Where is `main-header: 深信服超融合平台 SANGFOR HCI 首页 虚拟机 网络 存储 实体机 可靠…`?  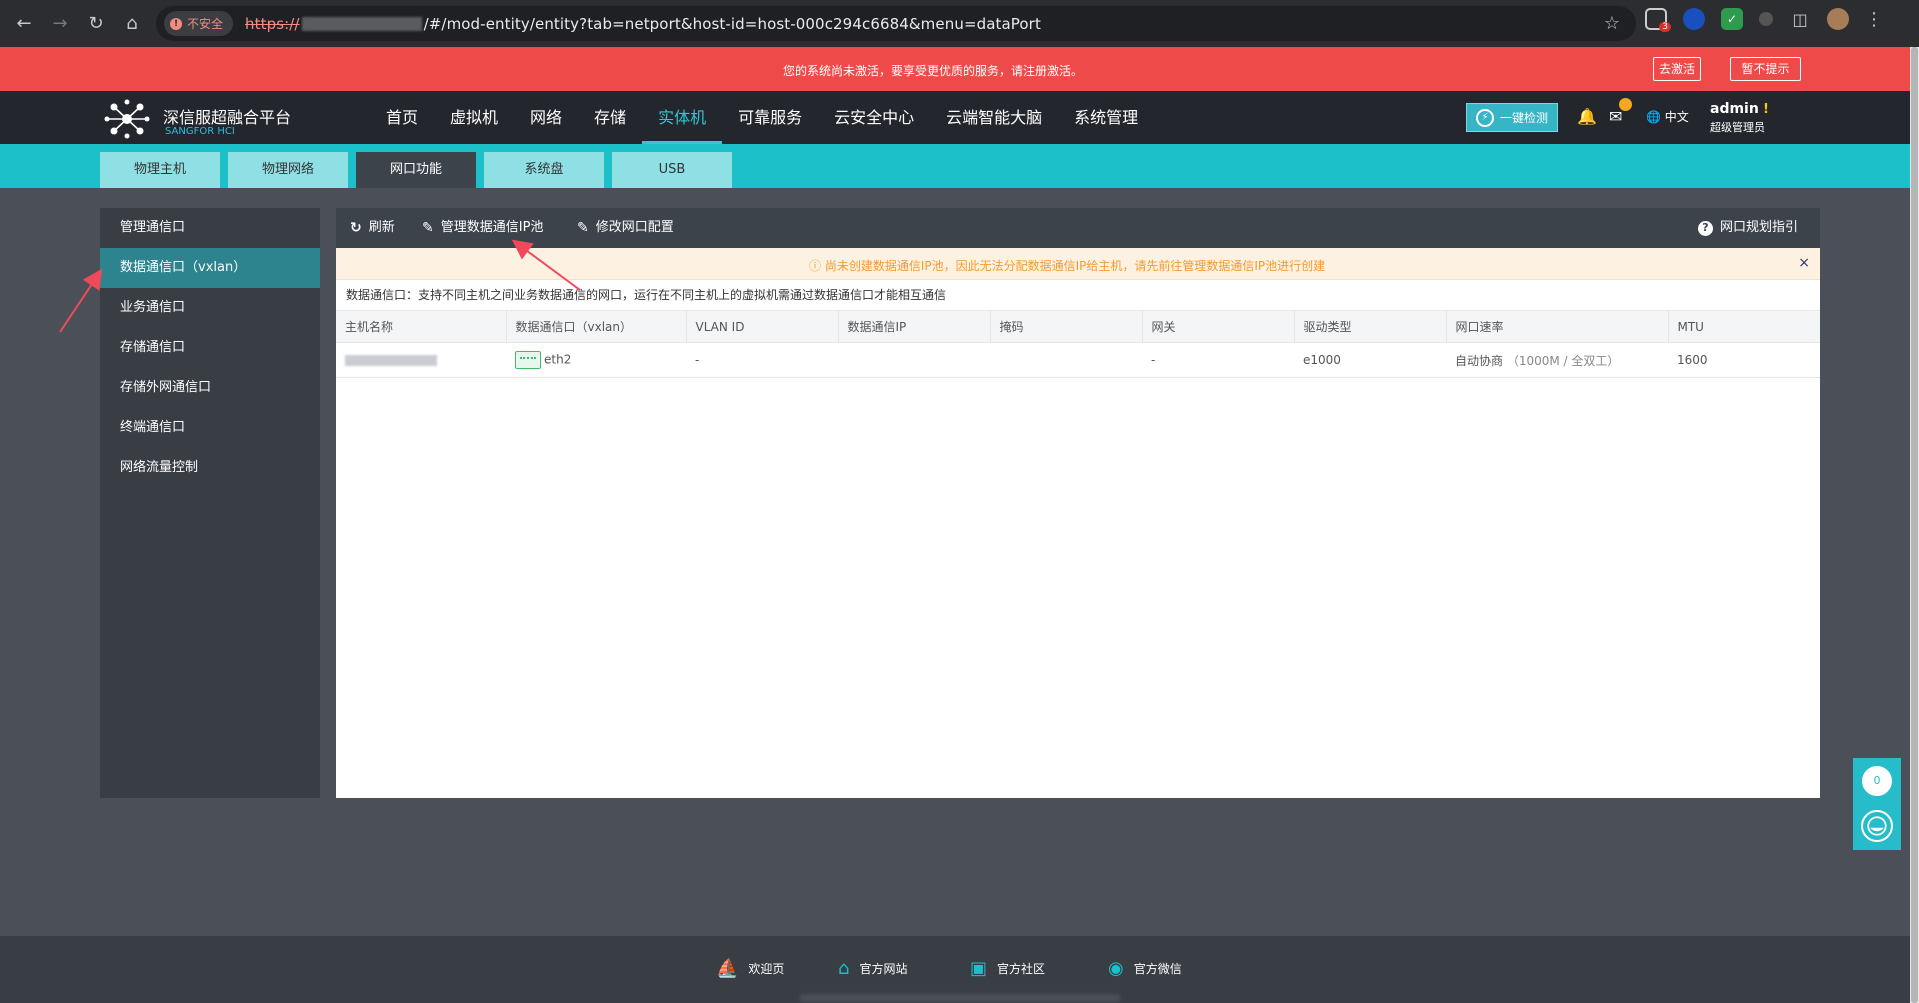
main-header: 深信服超融合平台 SANGFOR HCI 首页 虚拟机 网络 存储 实体机 可靠… is located at coordinates (955, 117).